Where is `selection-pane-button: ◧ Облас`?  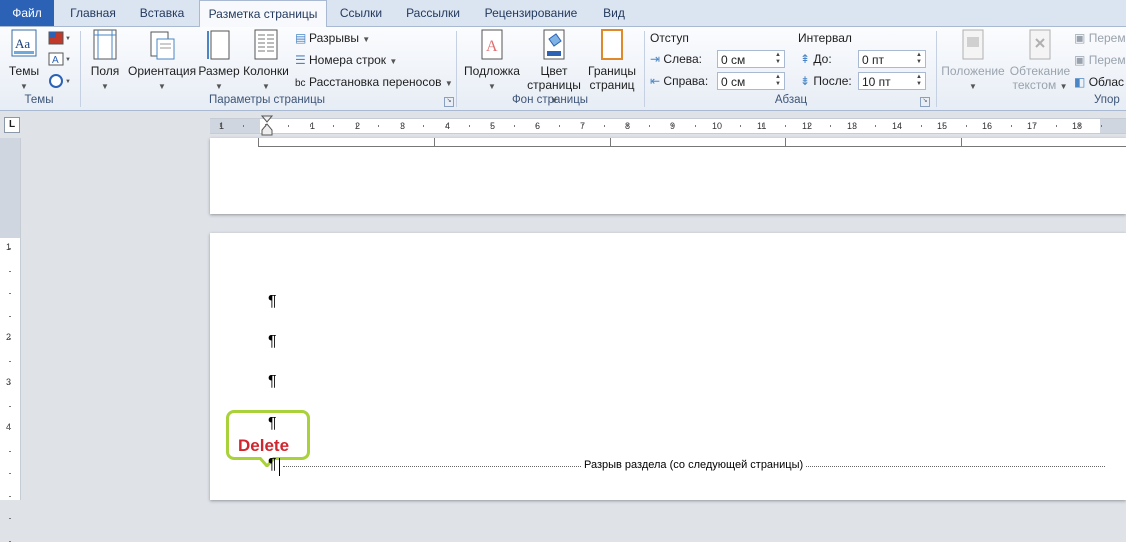
selection-pane-button: ◧ Облас is located at coordinates (1099, 82).